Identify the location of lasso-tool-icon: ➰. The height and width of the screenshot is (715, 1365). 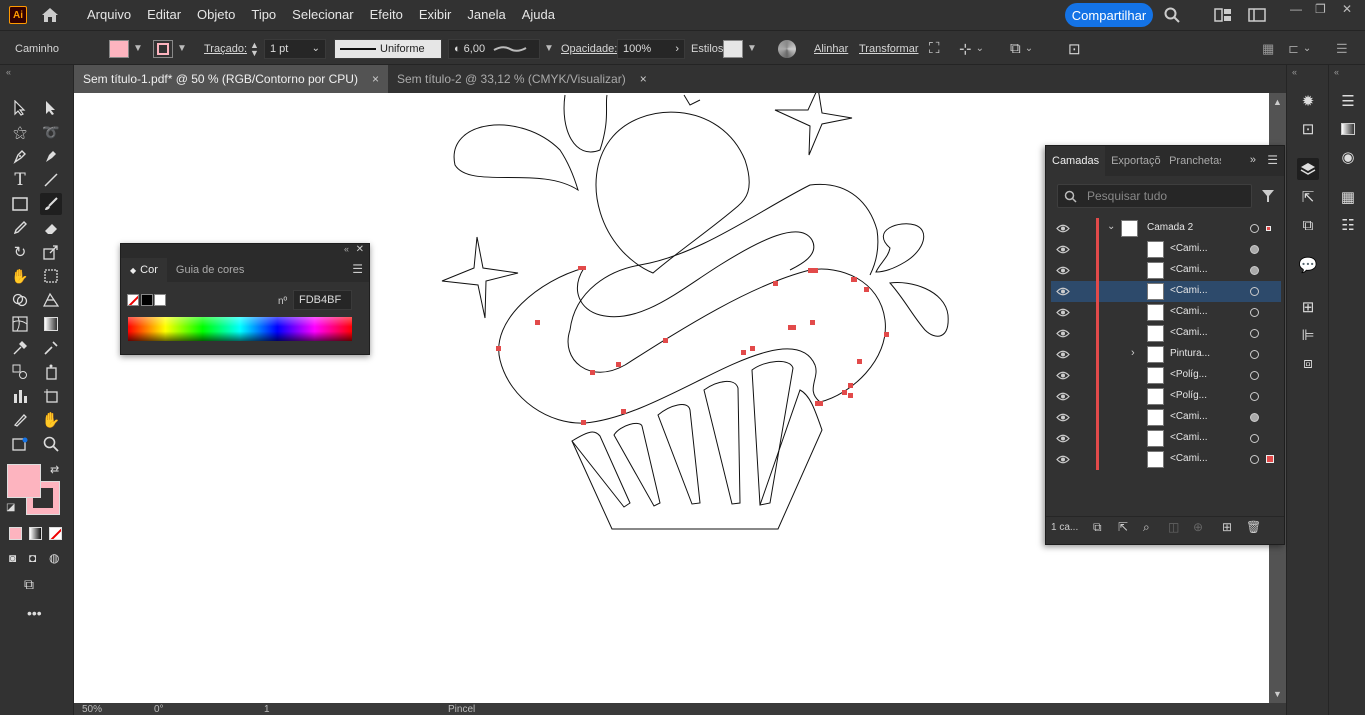
(51, 132).